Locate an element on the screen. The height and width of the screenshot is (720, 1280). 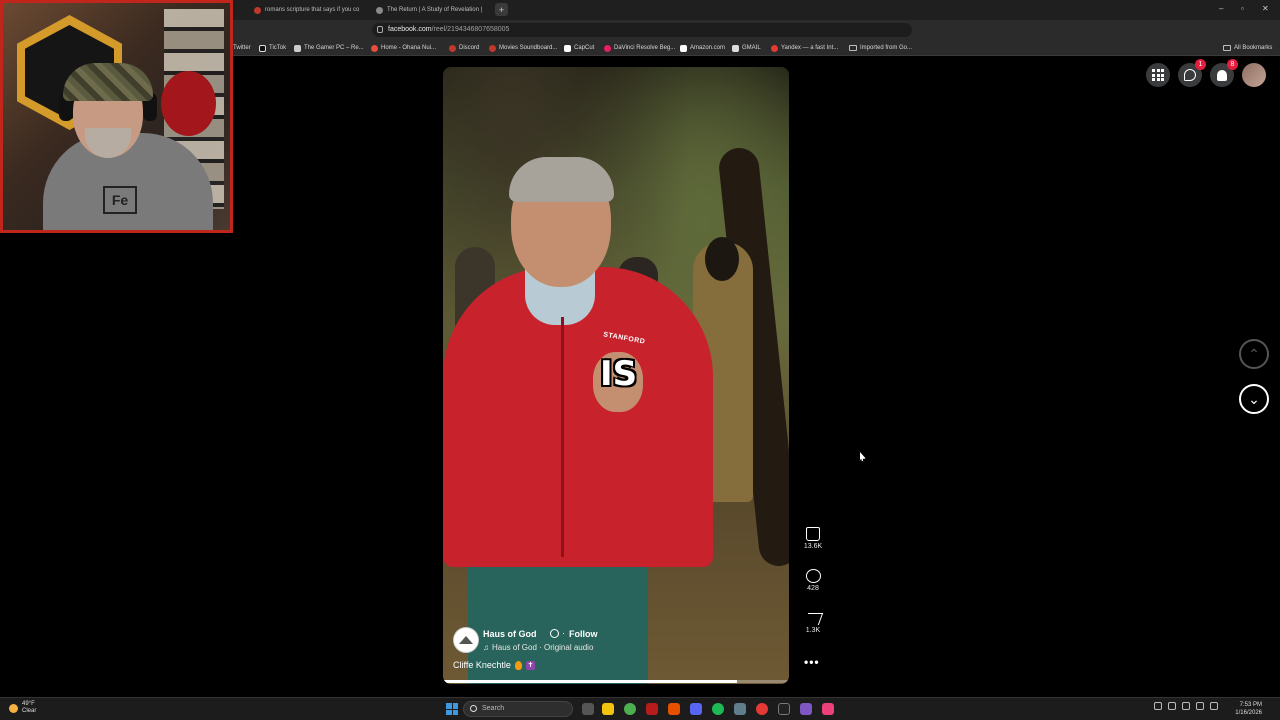
follow-button: Follow is located at coordinates (583, 634).